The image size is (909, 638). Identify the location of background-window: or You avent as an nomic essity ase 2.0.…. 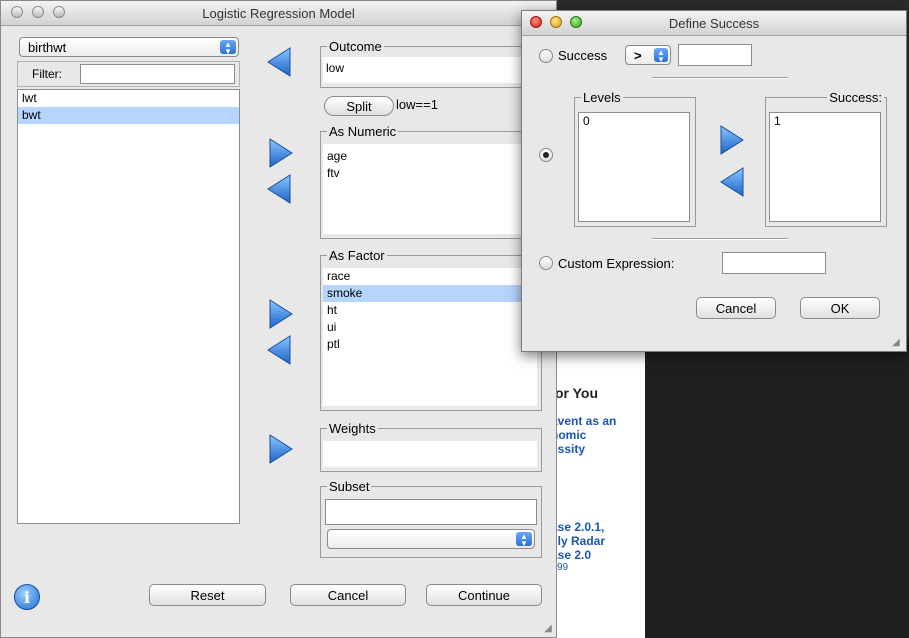
(595, 489).